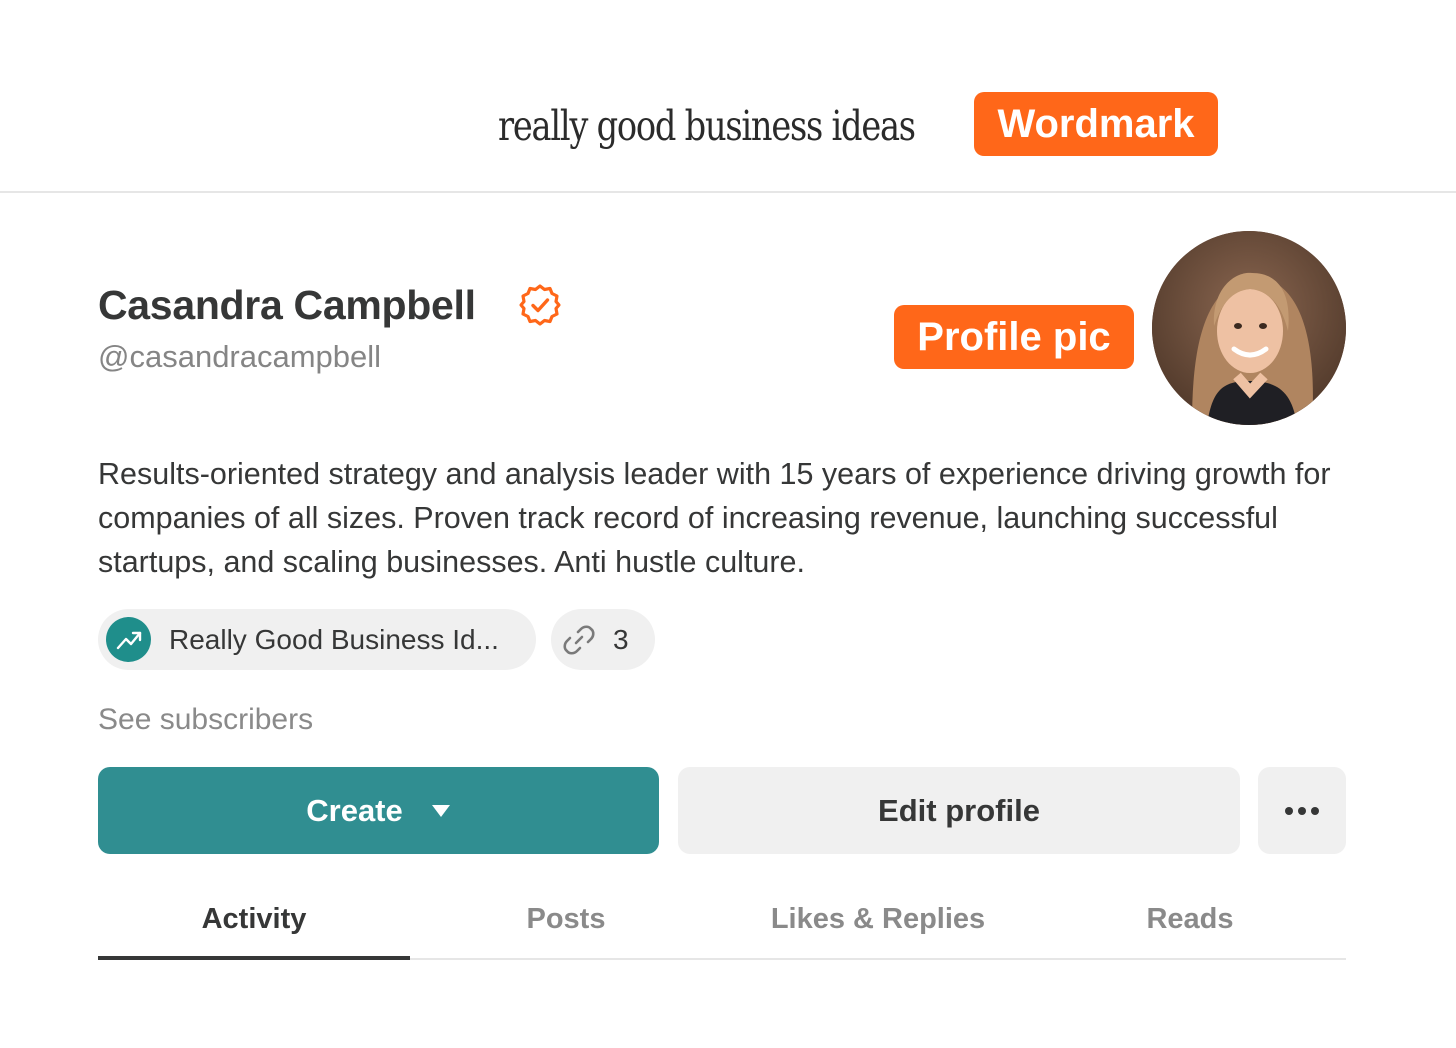  I want to click on ellipsis-icon, so click(1302, 810).